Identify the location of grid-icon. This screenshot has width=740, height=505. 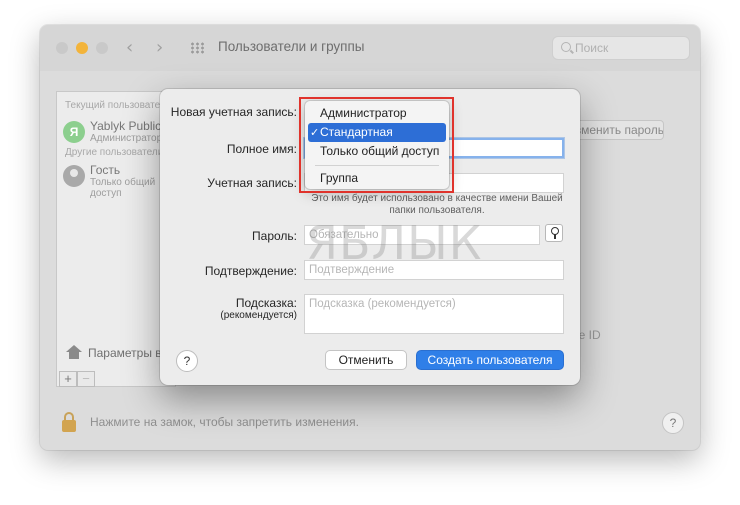
(197, 48).